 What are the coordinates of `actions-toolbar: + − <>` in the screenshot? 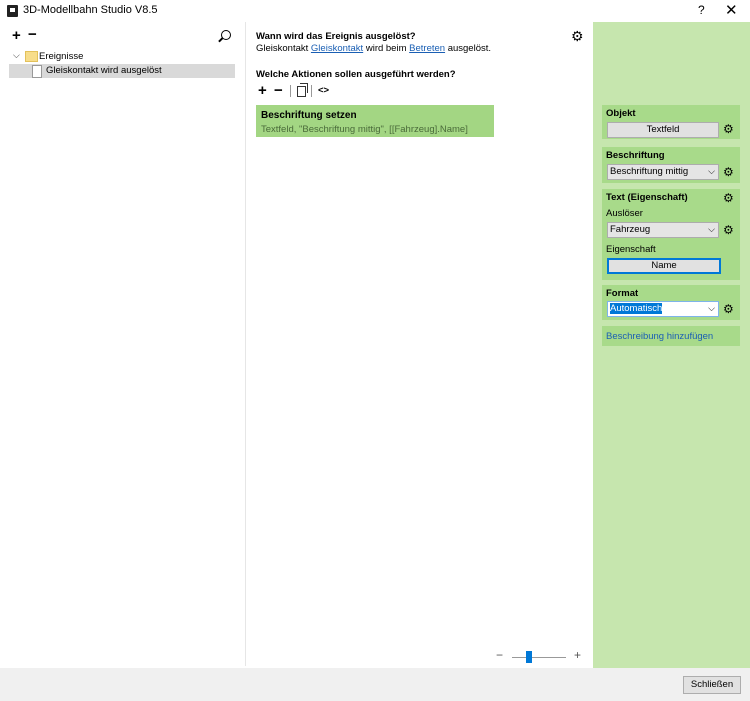 It's located at (303, 90).